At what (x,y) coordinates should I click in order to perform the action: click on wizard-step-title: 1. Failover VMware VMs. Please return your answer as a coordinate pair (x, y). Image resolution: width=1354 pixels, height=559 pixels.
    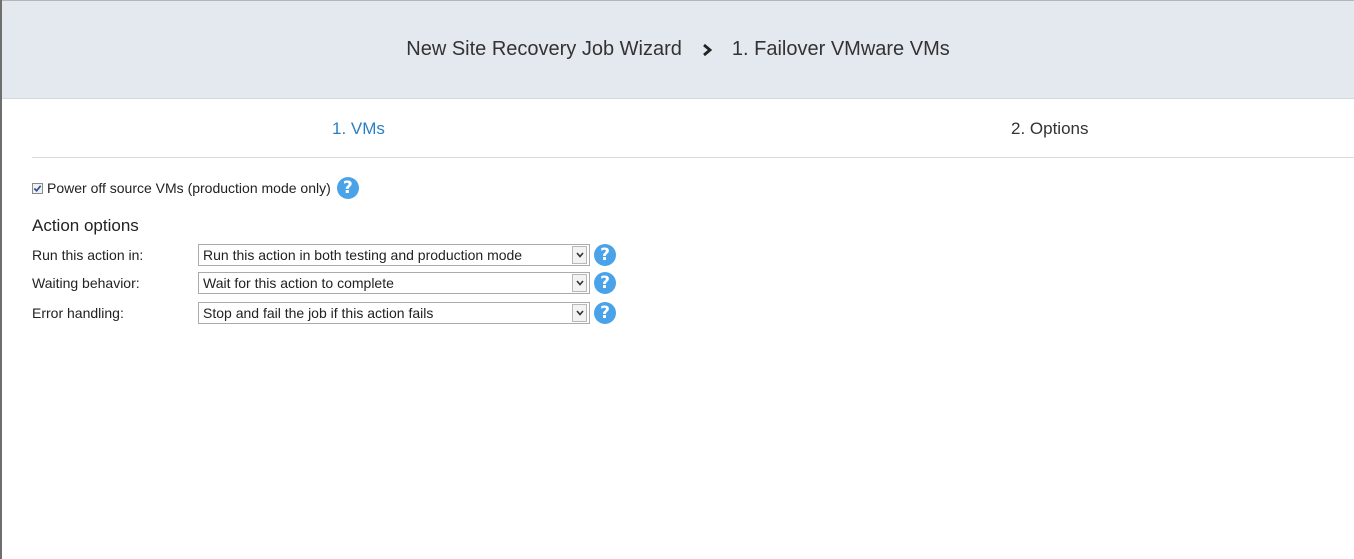
    Looking at the image, I should click on (840, 49).